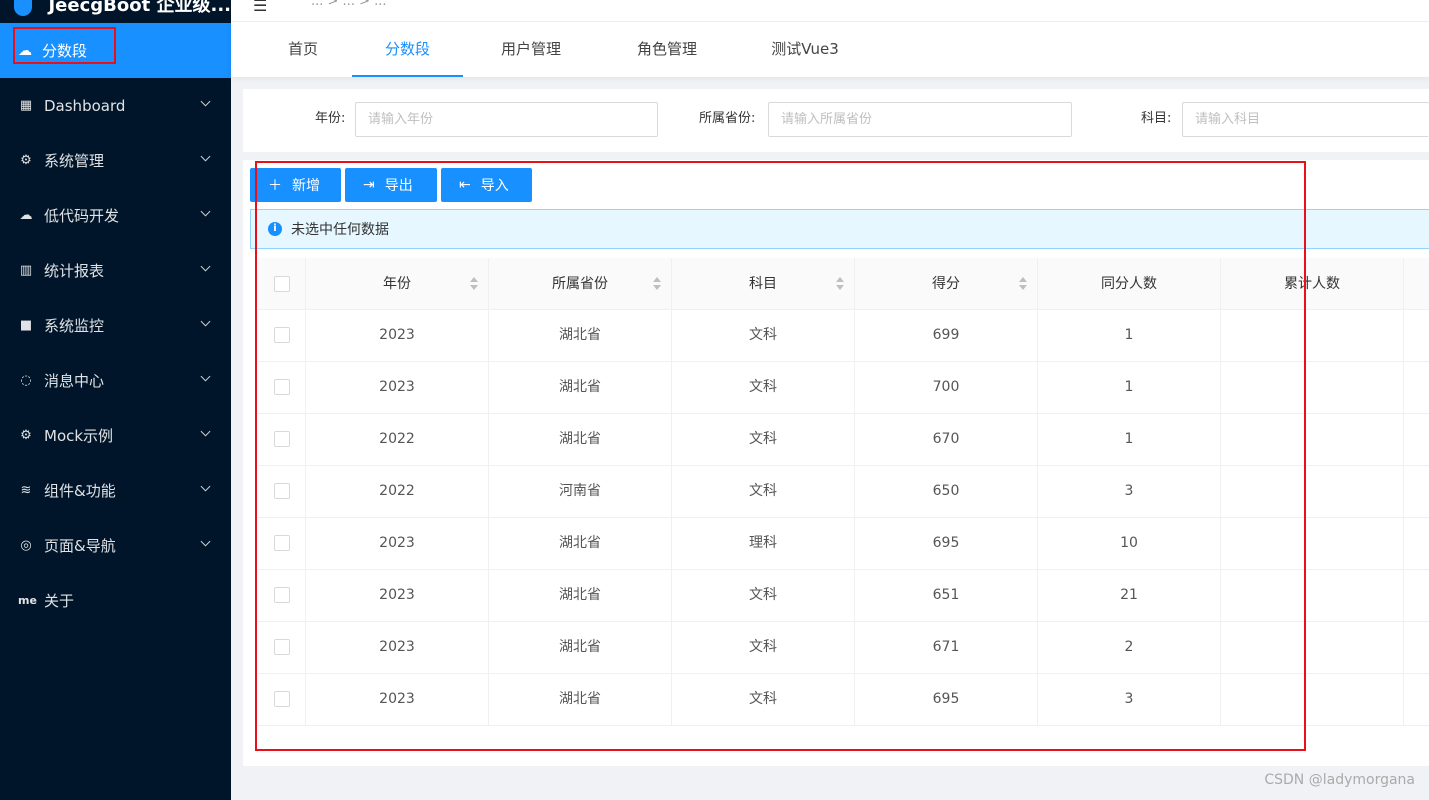 The image size is (1429, 800). What do you see at coordinates (1129, 595) in the screenshot?
I see `table-cell: 21` at bounding box center [1129, 595].